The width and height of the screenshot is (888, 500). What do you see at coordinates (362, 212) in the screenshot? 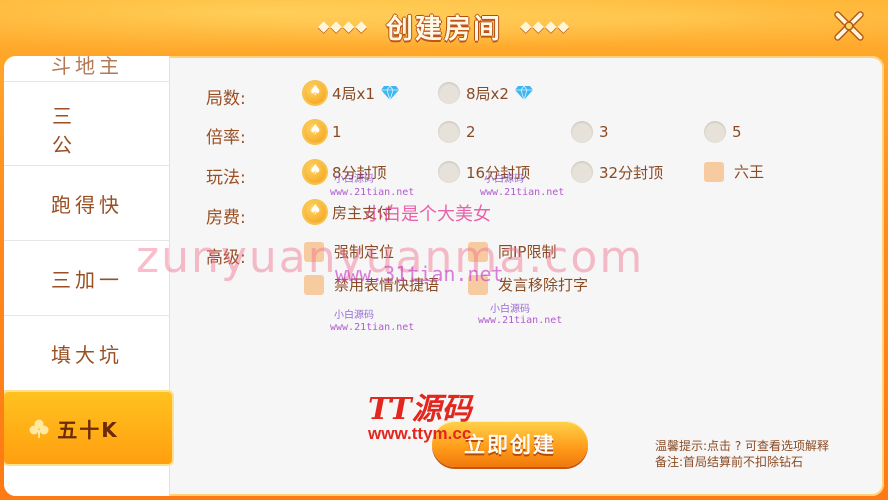
I see `option-label: 房主支付` at bounding box center [362, 212].